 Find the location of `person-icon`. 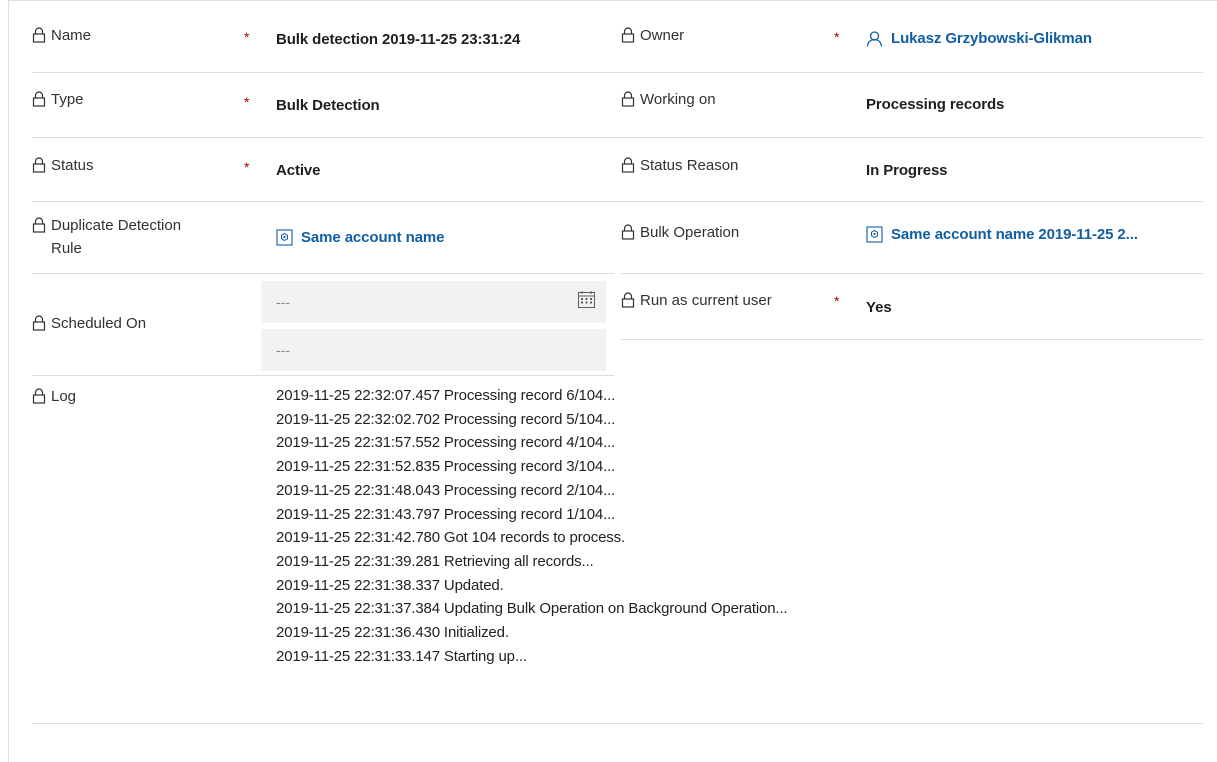

person-icon is located at coordinates (874, 39).